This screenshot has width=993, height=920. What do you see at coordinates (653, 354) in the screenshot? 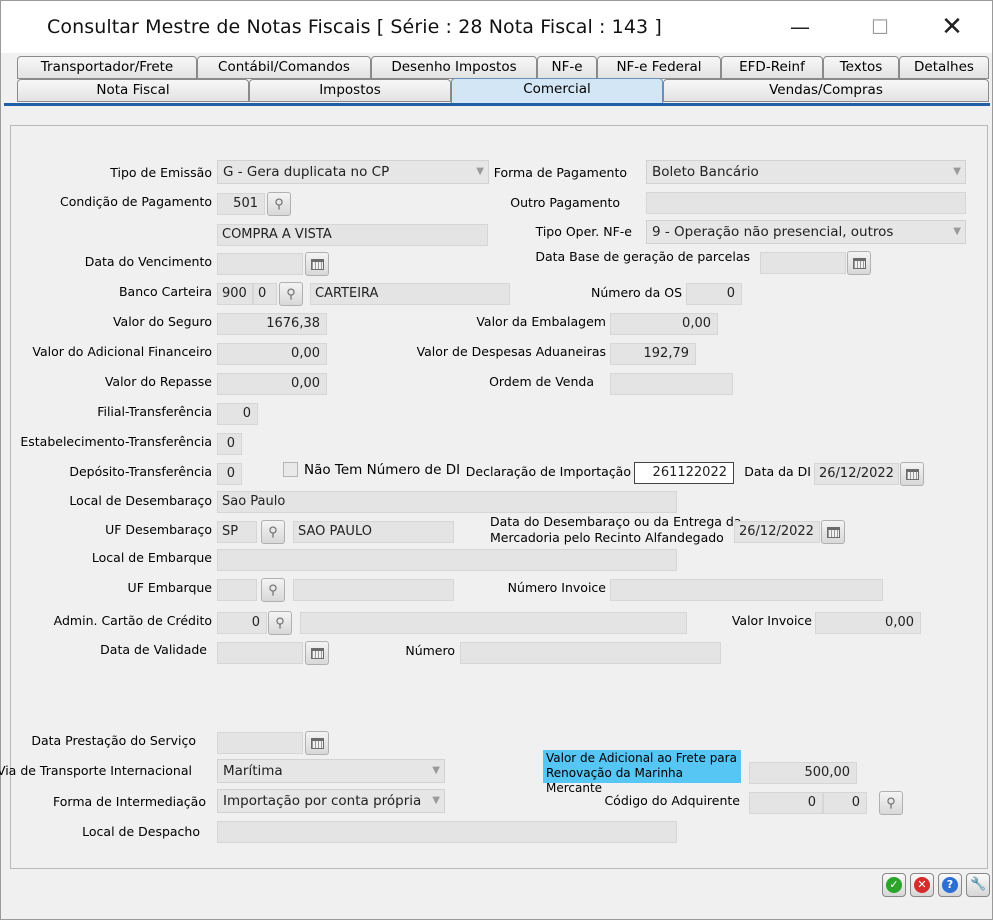
I see `valor-despesas-aduaneiras-field: 192,79` at bounding box center [653, 354].